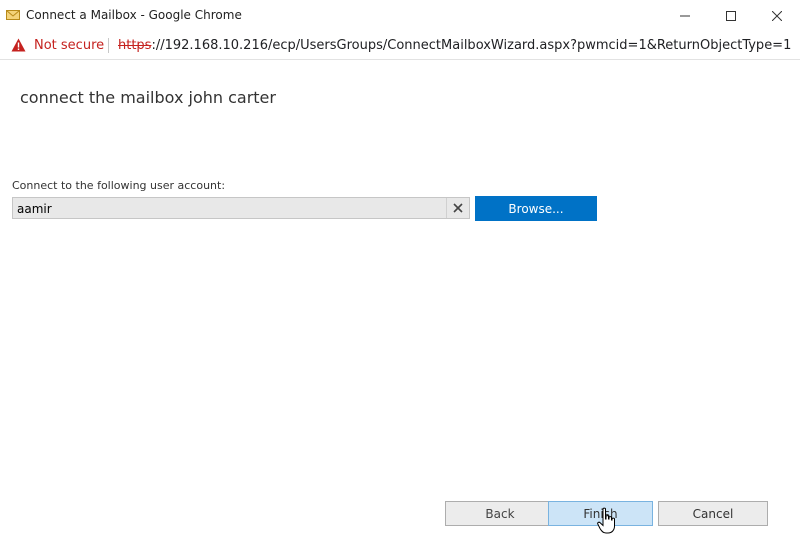  Describe the element at coordinates (500, 513) in the screenshot. I see `back-button: Back` at that location.